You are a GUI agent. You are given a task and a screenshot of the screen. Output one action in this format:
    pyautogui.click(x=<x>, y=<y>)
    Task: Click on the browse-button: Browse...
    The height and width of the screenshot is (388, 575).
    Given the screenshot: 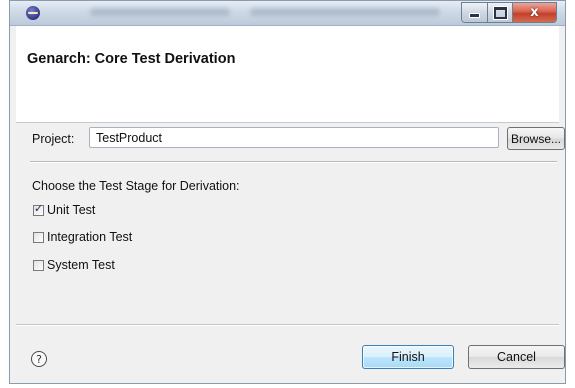 What is the action you would take?
    pyautogui.click(x=536, y=138)
    